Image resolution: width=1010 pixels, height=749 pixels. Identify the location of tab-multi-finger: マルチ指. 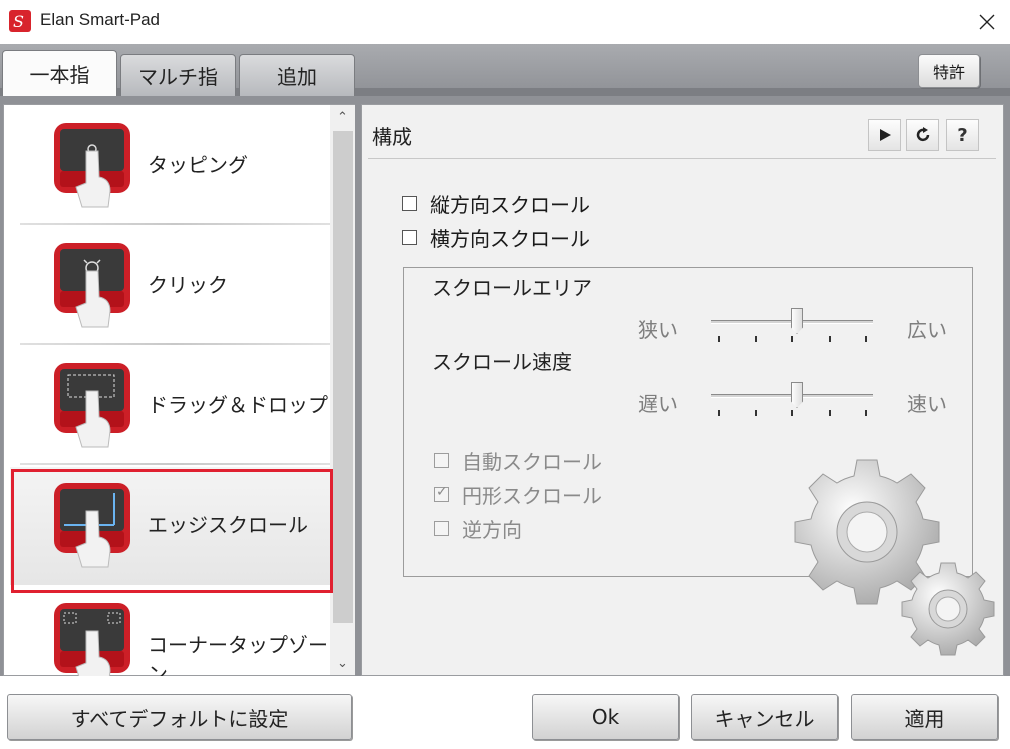
(178, 75).